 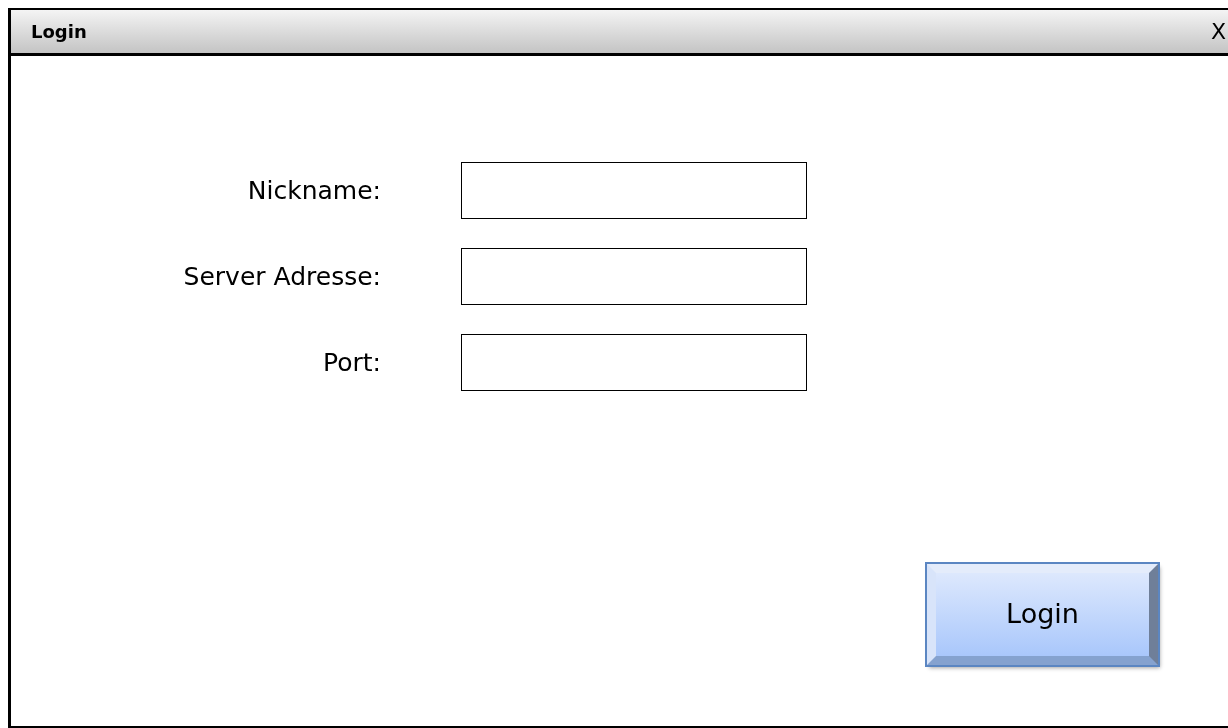 What do you see at coordinates (314, 190) in the screenshot?
I see `field-label: Nickname:` at bounding box center [314, 190].